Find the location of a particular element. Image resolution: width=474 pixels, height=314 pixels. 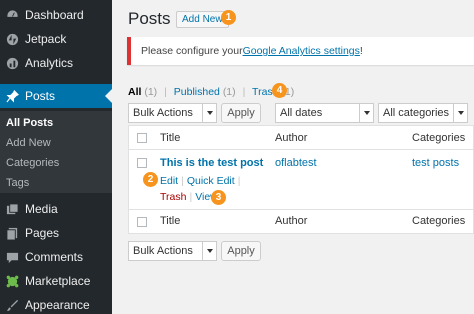

apply-button-bottom: Apply is located at coordinates (241, 251).